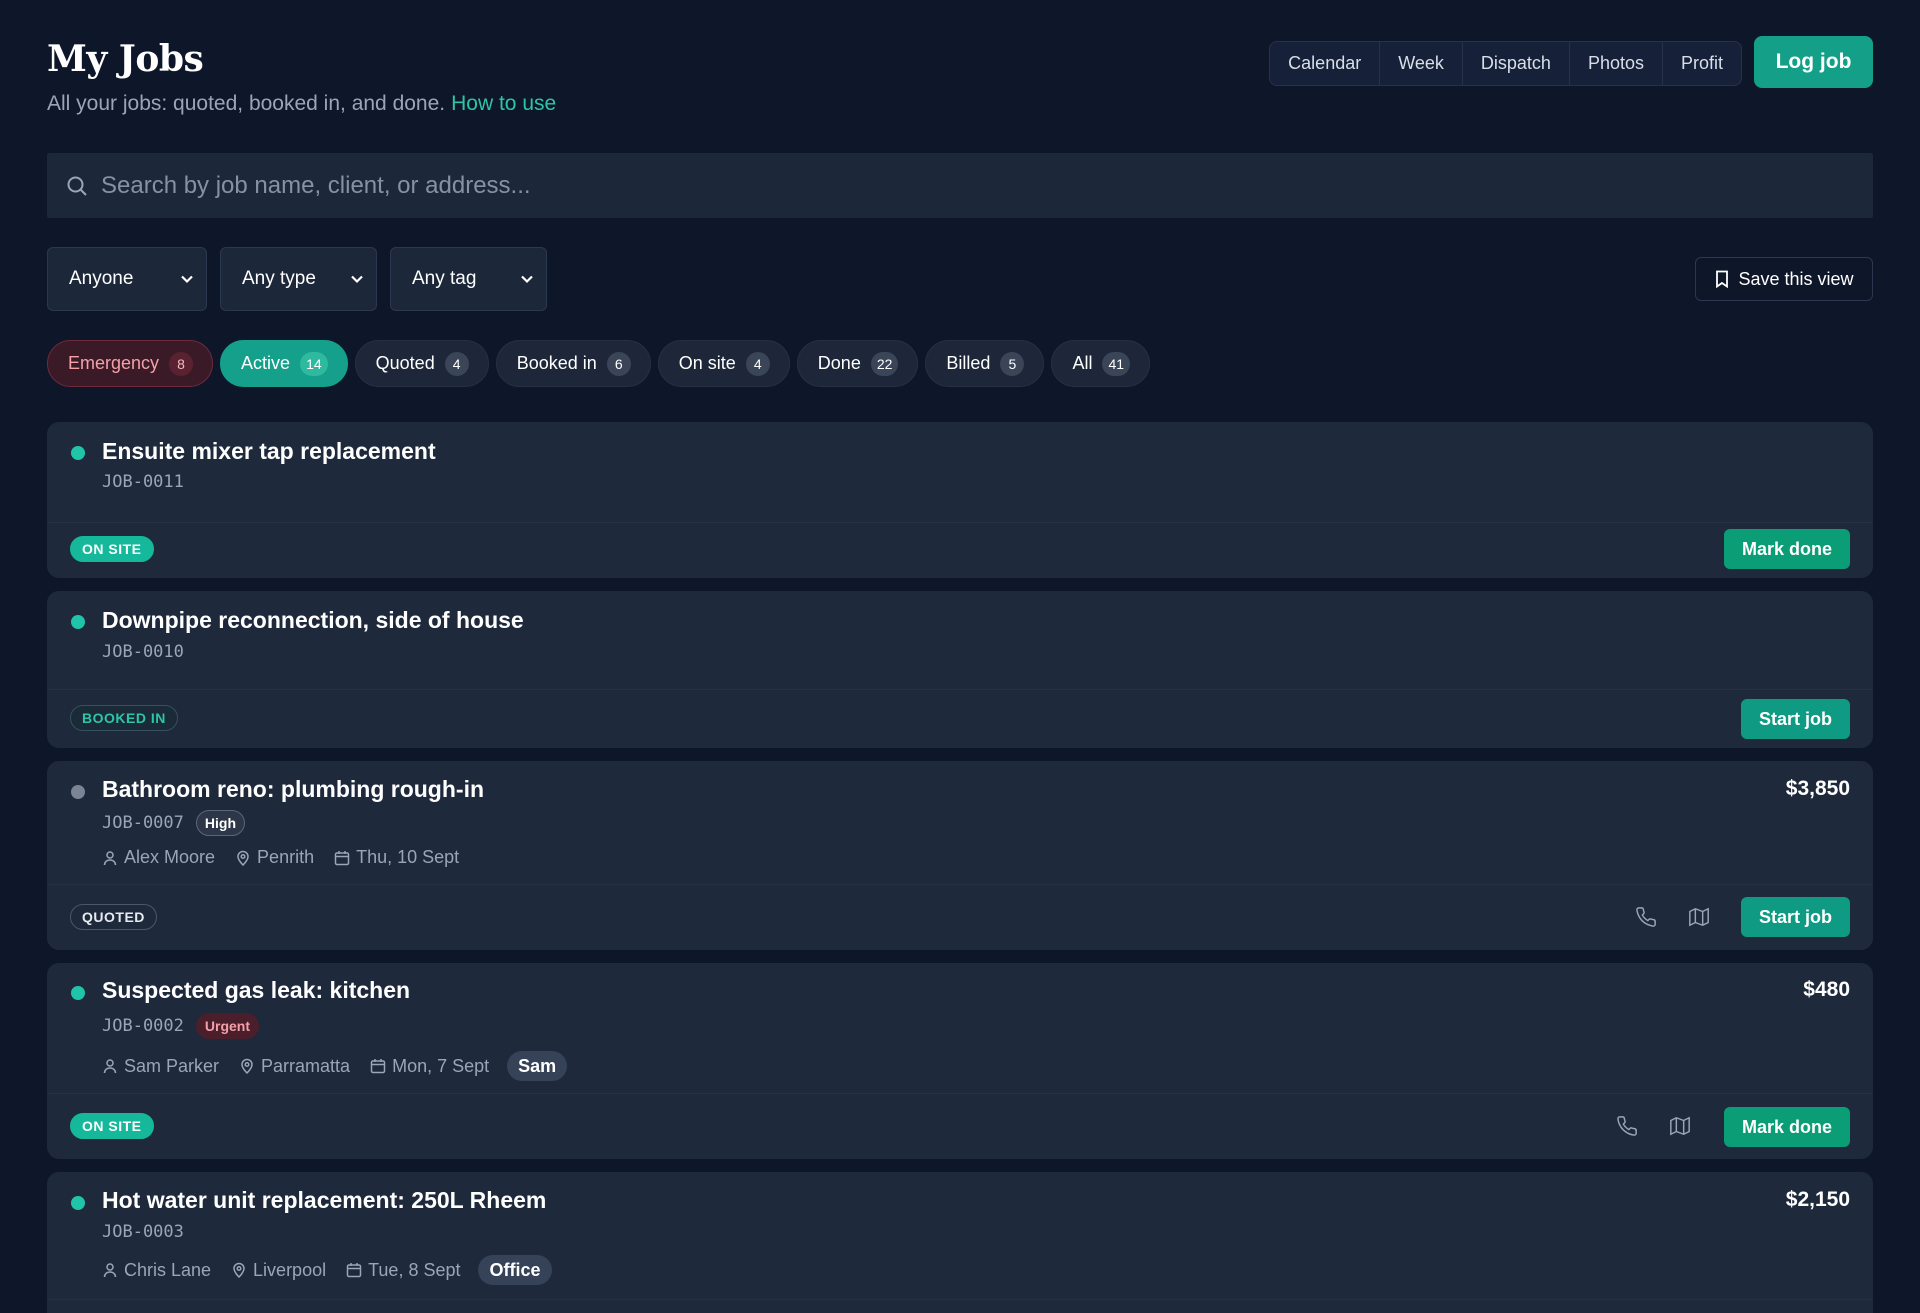 Image resolution: width=1920 pixels, height=1313 pixels. Describe the element at coordinates (444, 278) in the screenshot. I see `tag-select-value: Any tag` at that location.